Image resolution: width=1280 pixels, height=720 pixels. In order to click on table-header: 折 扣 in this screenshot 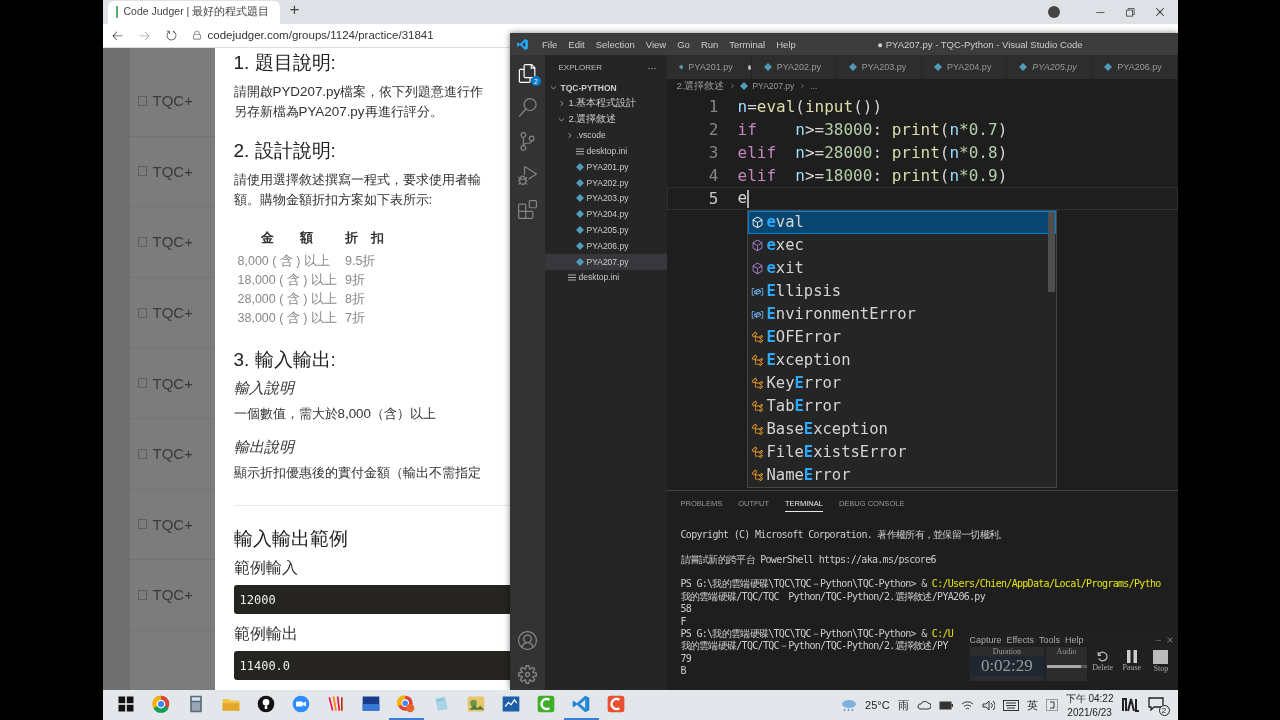, I will do `click(364, 238)`.